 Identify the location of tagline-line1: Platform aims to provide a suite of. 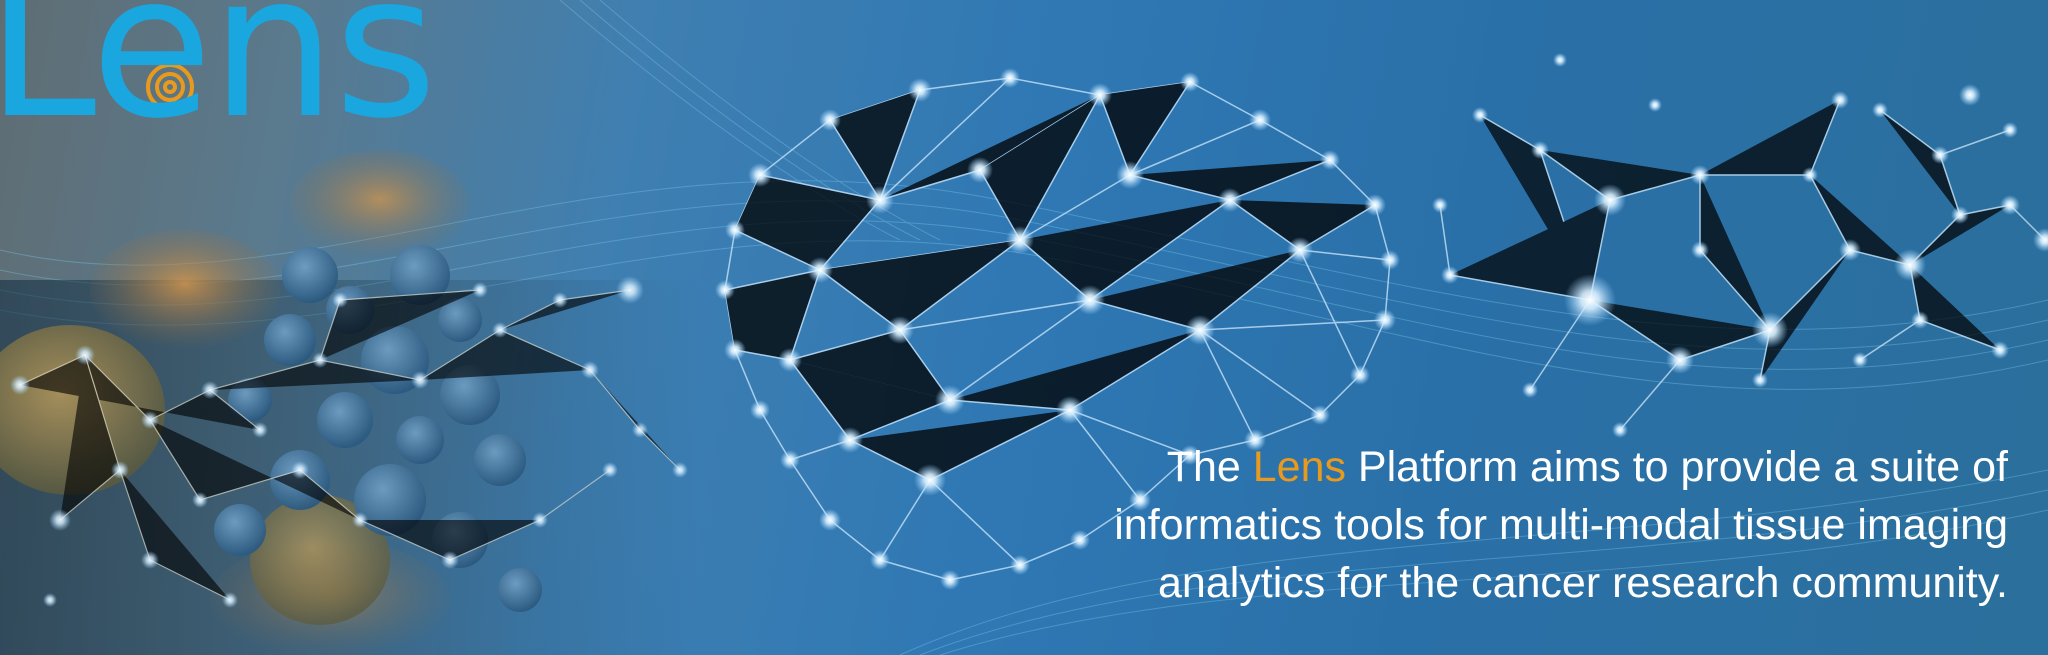
(1676, 467).